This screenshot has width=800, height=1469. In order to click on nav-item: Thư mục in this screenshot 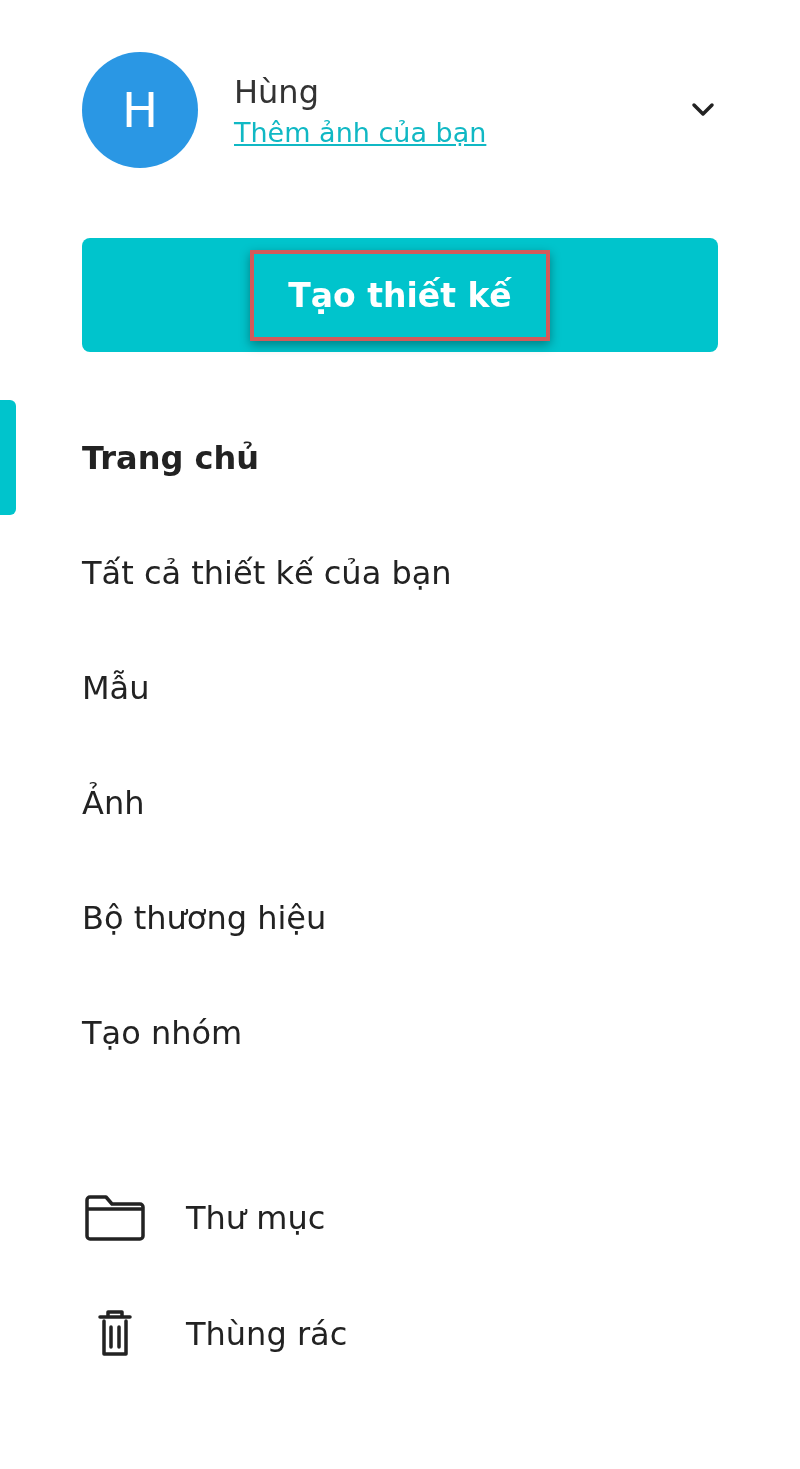, I will do `click(256, 1218)`.